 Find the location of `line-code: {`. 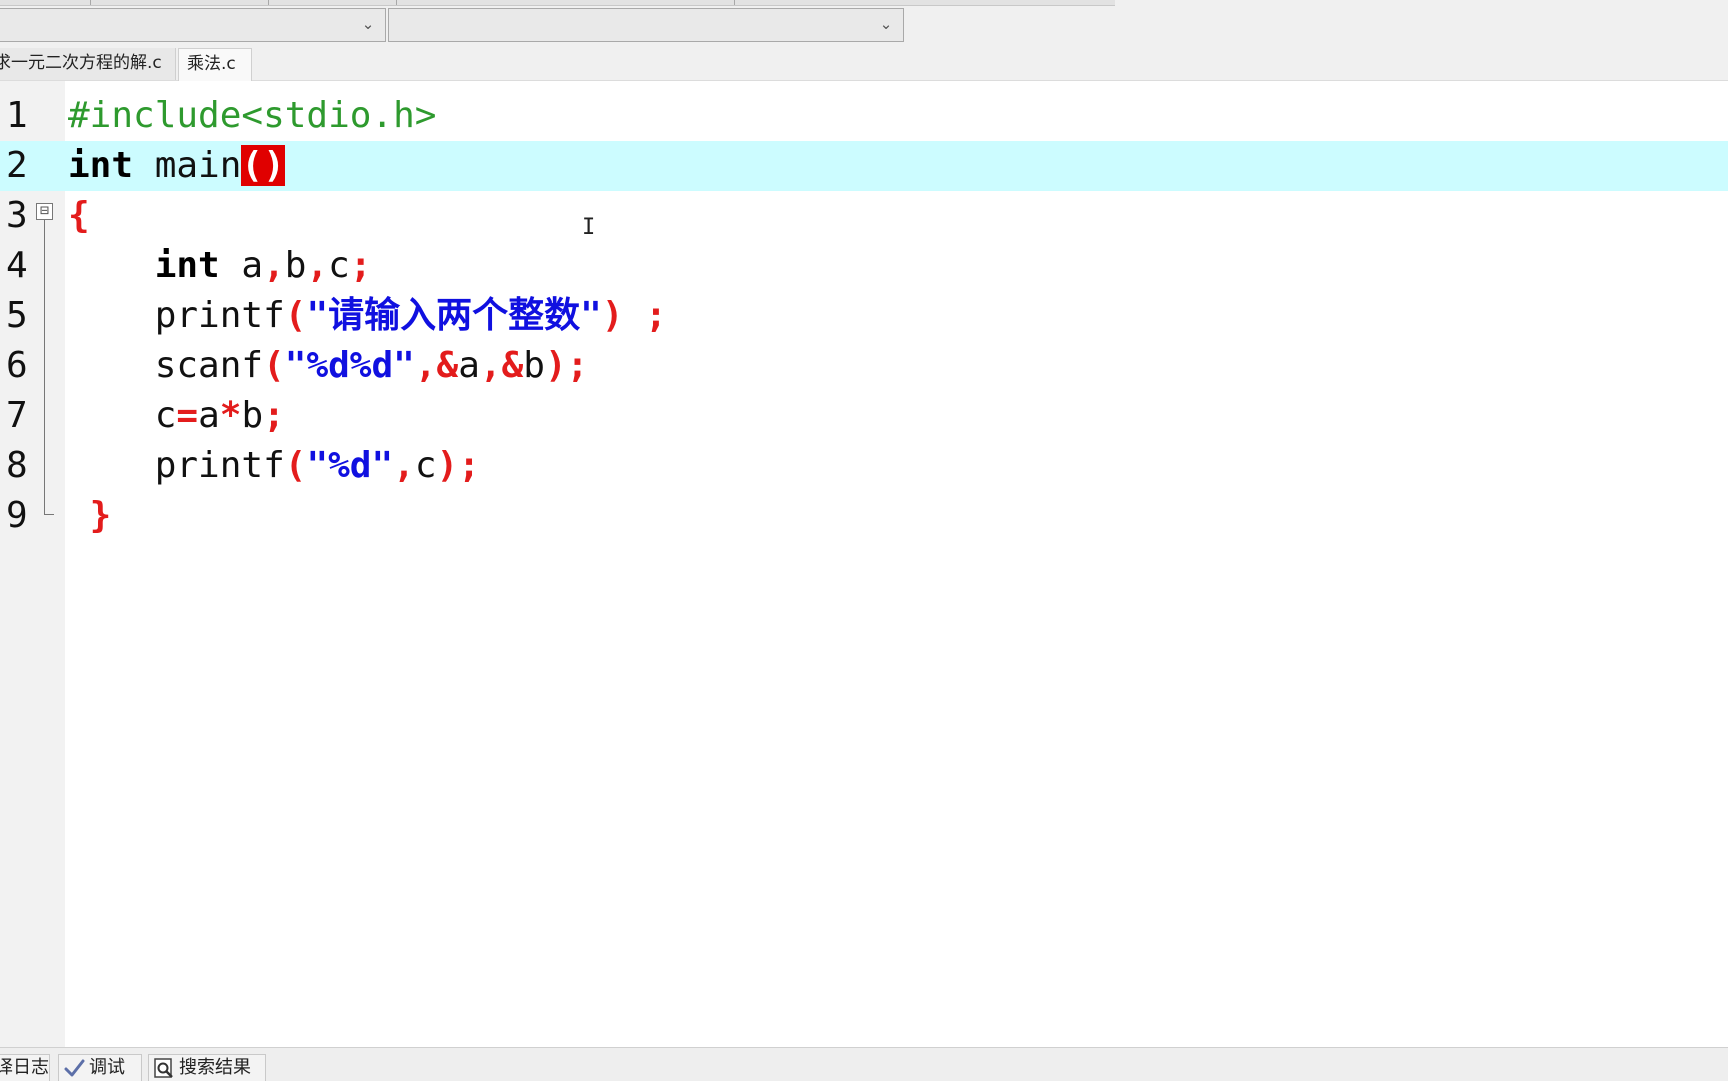

line-code: { is located at coordinates (79, 216).